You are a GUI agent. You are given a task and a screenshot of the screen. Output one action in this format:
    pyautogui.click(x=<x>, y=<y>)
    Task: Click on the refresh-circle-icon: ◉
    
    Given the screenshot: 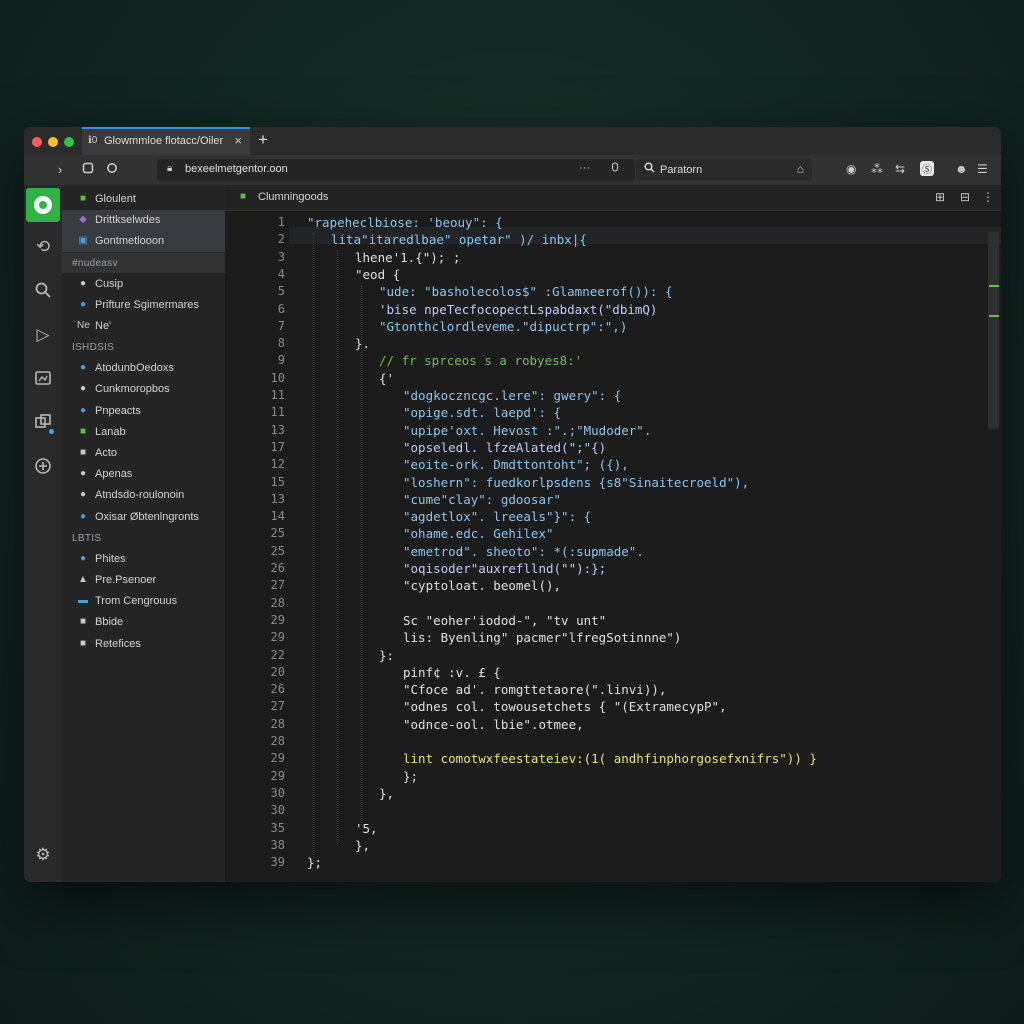 What is the action you would take?
    pyautogui.click(x=851, y=169)
    